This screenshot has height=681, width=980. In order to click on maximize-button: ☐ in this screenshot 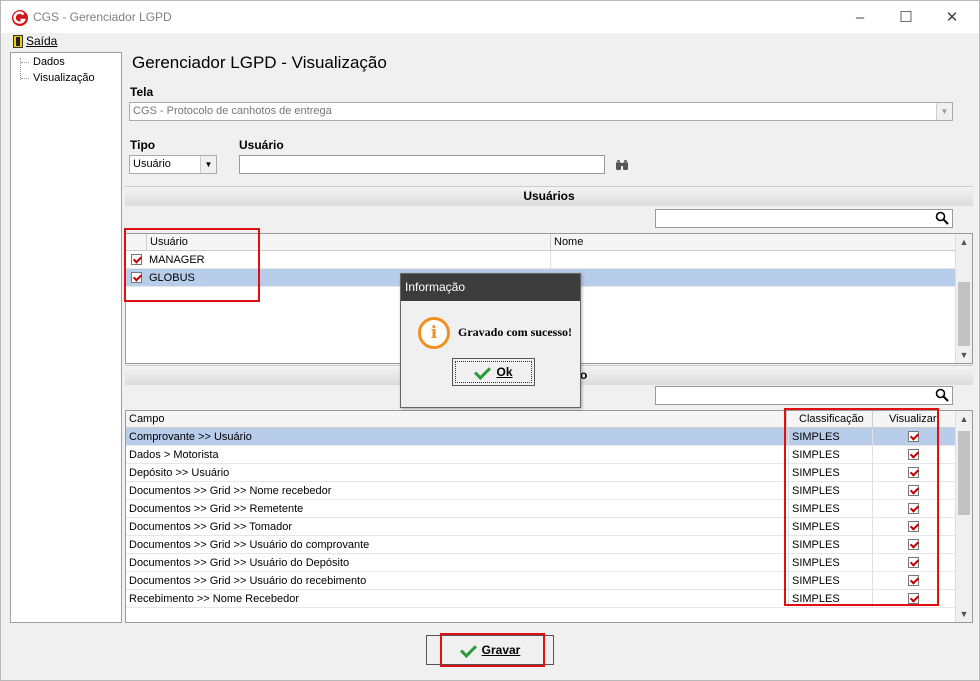, I will do `click(906, 17)`.